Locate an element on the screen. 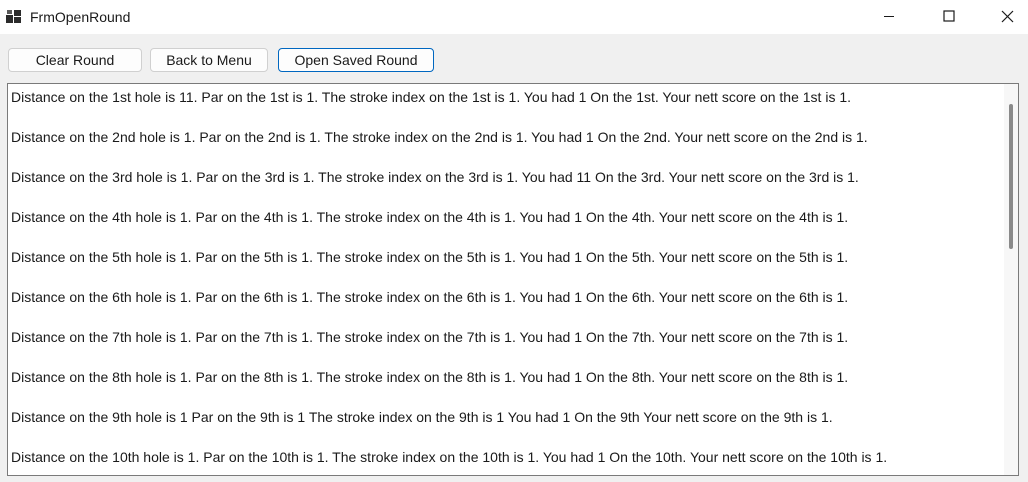 The image size is (1028, 482). back-to-menu-button: Back to Menu is located at coordinates (209, 60).